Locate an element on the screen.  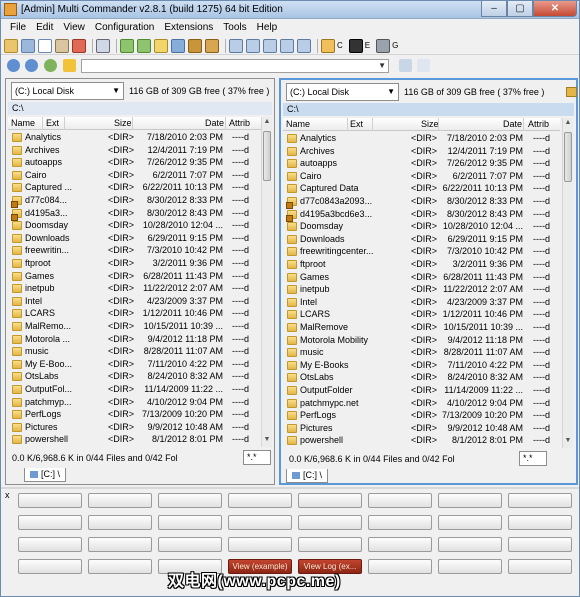
favorites-star-icon is located at coordinates (69, 65).